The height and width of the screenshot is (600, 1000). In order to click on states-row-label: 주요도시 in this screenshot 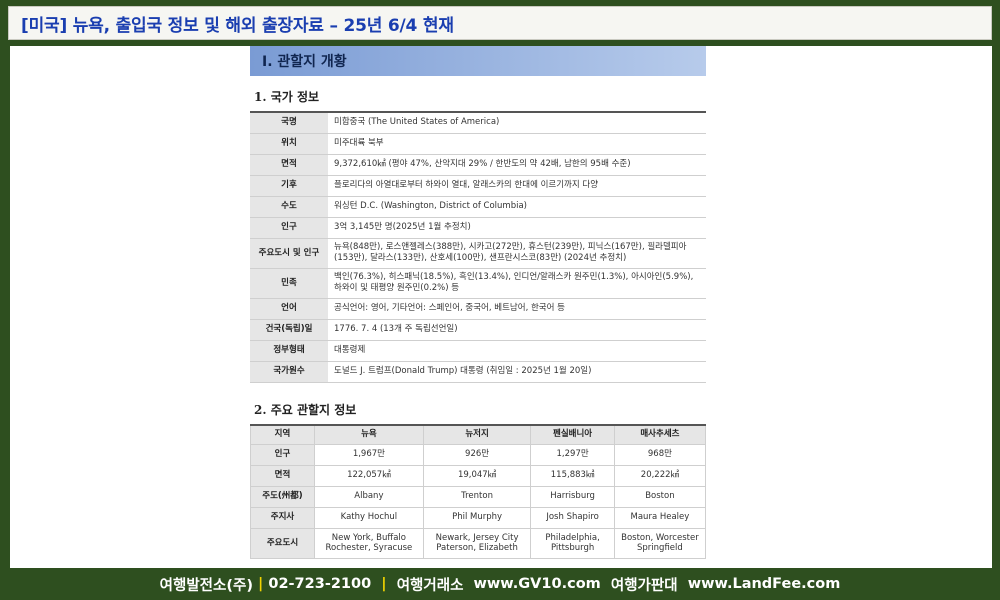, I will do `click(282, 543)`.